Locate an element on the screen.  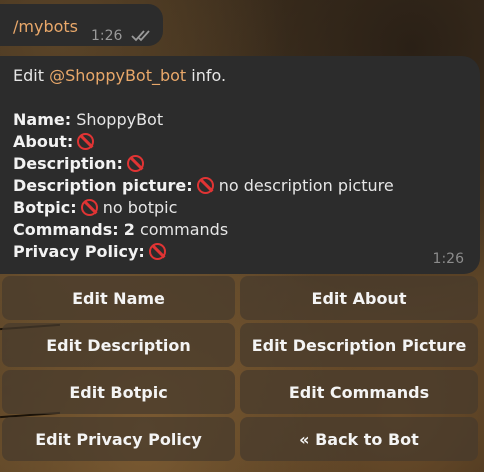
edit-about-button: Edit About is located at coordinates (359, 298).